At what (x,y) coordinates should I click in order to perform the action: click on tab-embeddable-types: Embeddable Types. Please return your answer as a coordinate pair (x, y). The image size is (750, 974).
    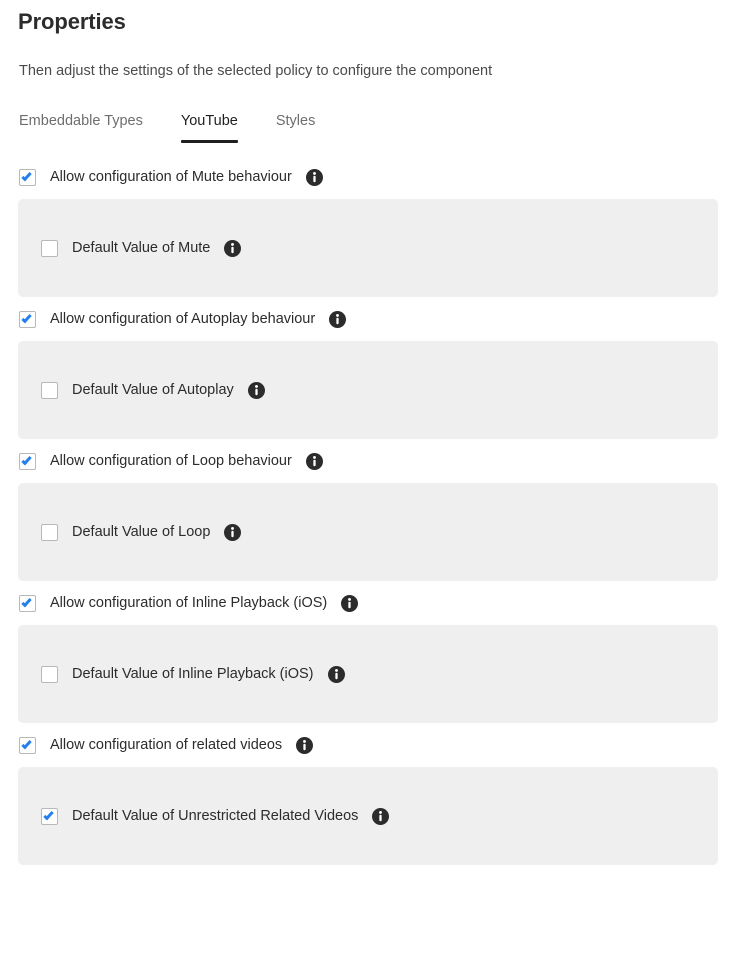
    Looking at the image, I should click on (81, 126).